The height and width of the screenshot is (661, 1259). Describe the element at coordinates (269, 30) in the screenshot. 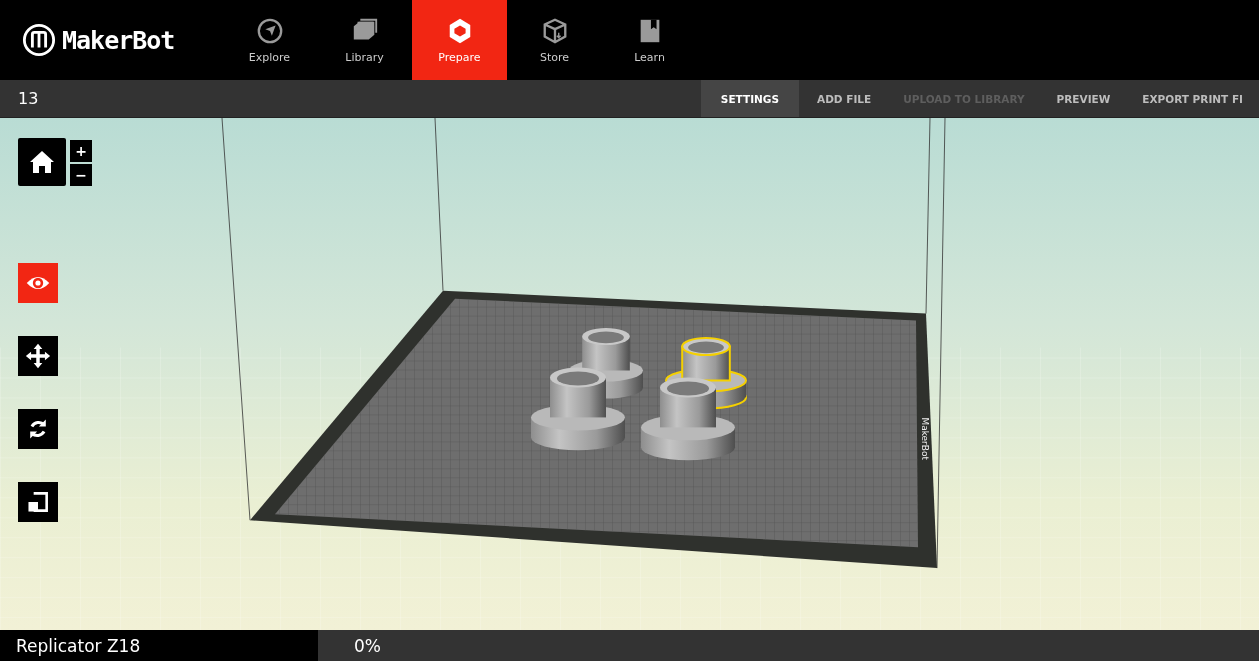

I see `explore-icon` at that location.